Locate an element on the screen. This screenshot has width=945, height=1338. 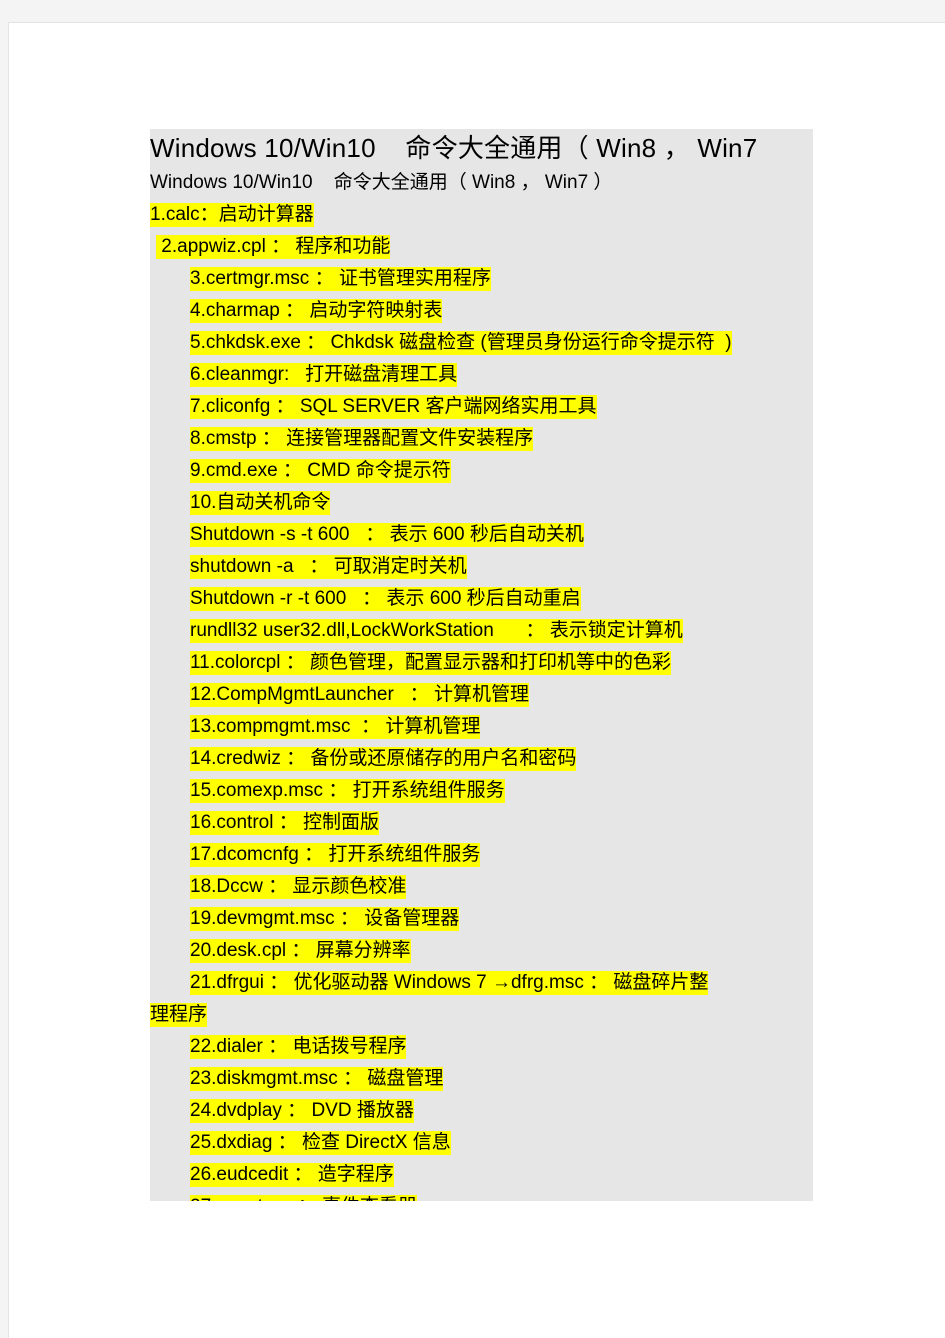
command-line: 7.cliconfg ： SQL SERVER 客户端网络实用工具 is located at coordinates (481, 407).